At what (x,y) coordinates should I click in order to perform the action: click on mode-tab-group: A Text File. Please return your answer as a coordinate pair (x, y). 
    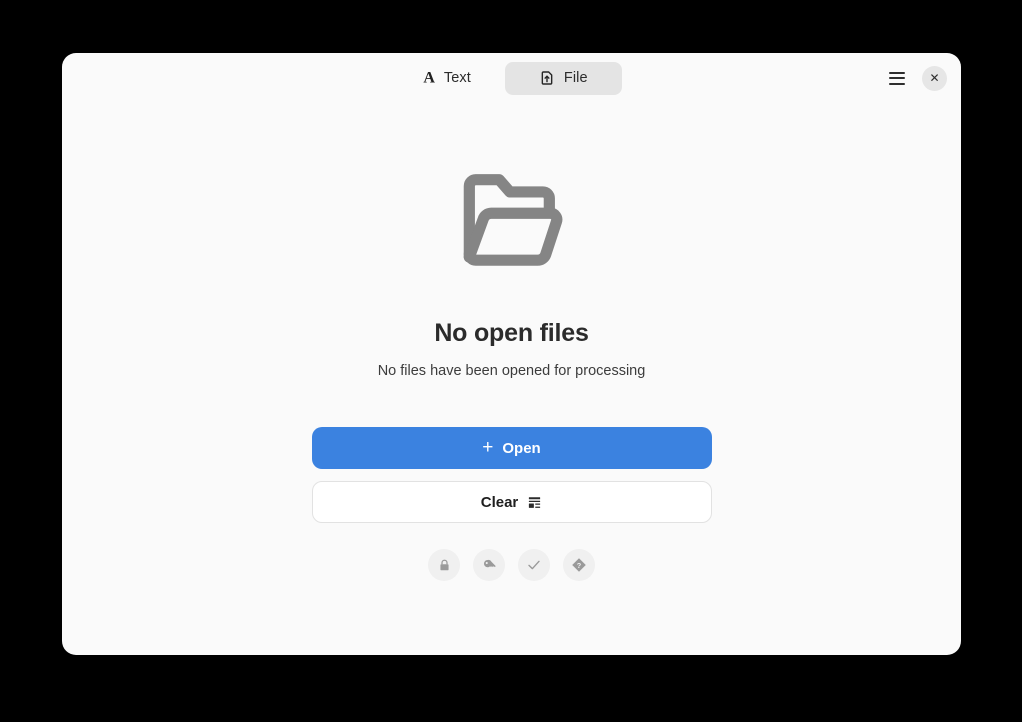
    Looking at the image, I should click on (511, 78).